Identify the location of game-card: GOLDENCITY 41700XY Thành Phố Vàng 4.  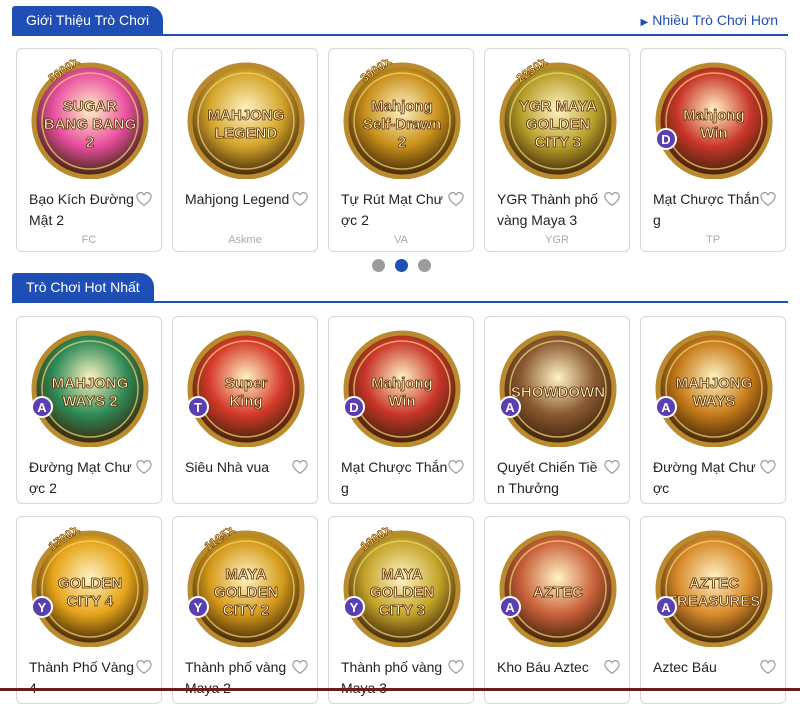
(89, 610).